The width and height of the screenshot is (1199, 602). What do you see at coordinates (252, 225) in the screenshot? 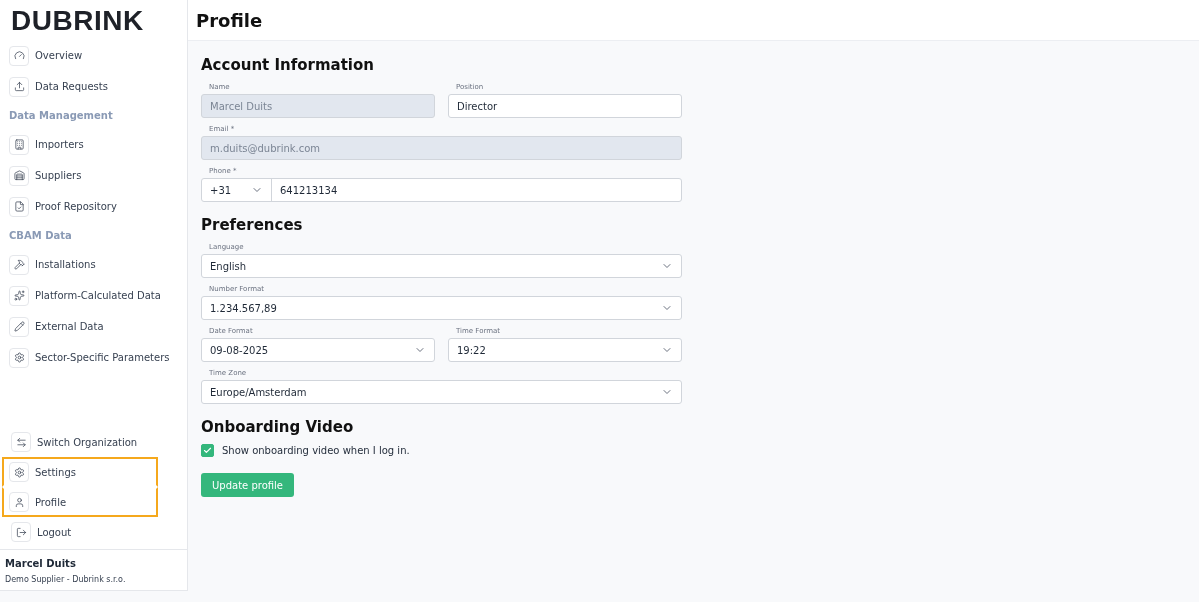
I see `section-heading: Preferences` at bounding box center [252, 225].